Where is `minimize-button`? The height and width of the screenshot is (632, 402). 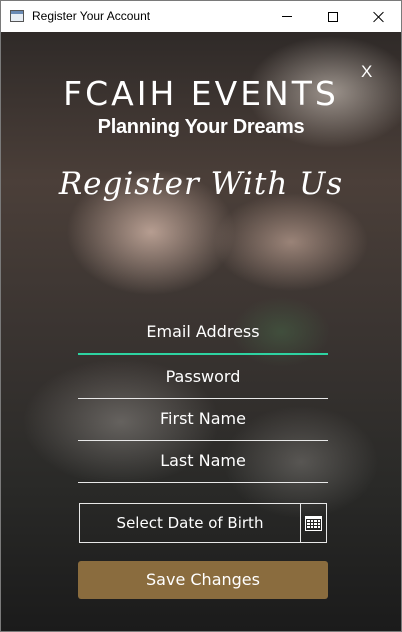
minimize-button is located at coordinates (287, 16).